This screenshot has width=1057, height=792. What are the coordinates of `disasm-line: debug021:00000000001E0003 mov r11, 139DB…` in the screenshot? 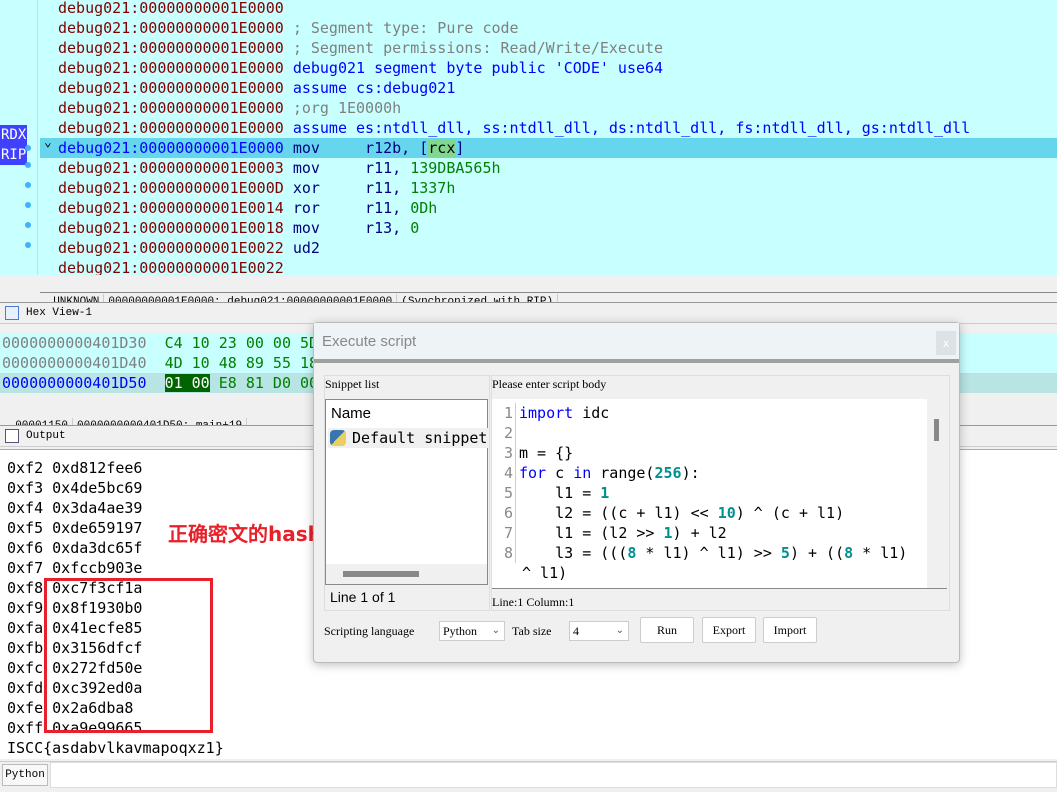 It's located at (548, 168).